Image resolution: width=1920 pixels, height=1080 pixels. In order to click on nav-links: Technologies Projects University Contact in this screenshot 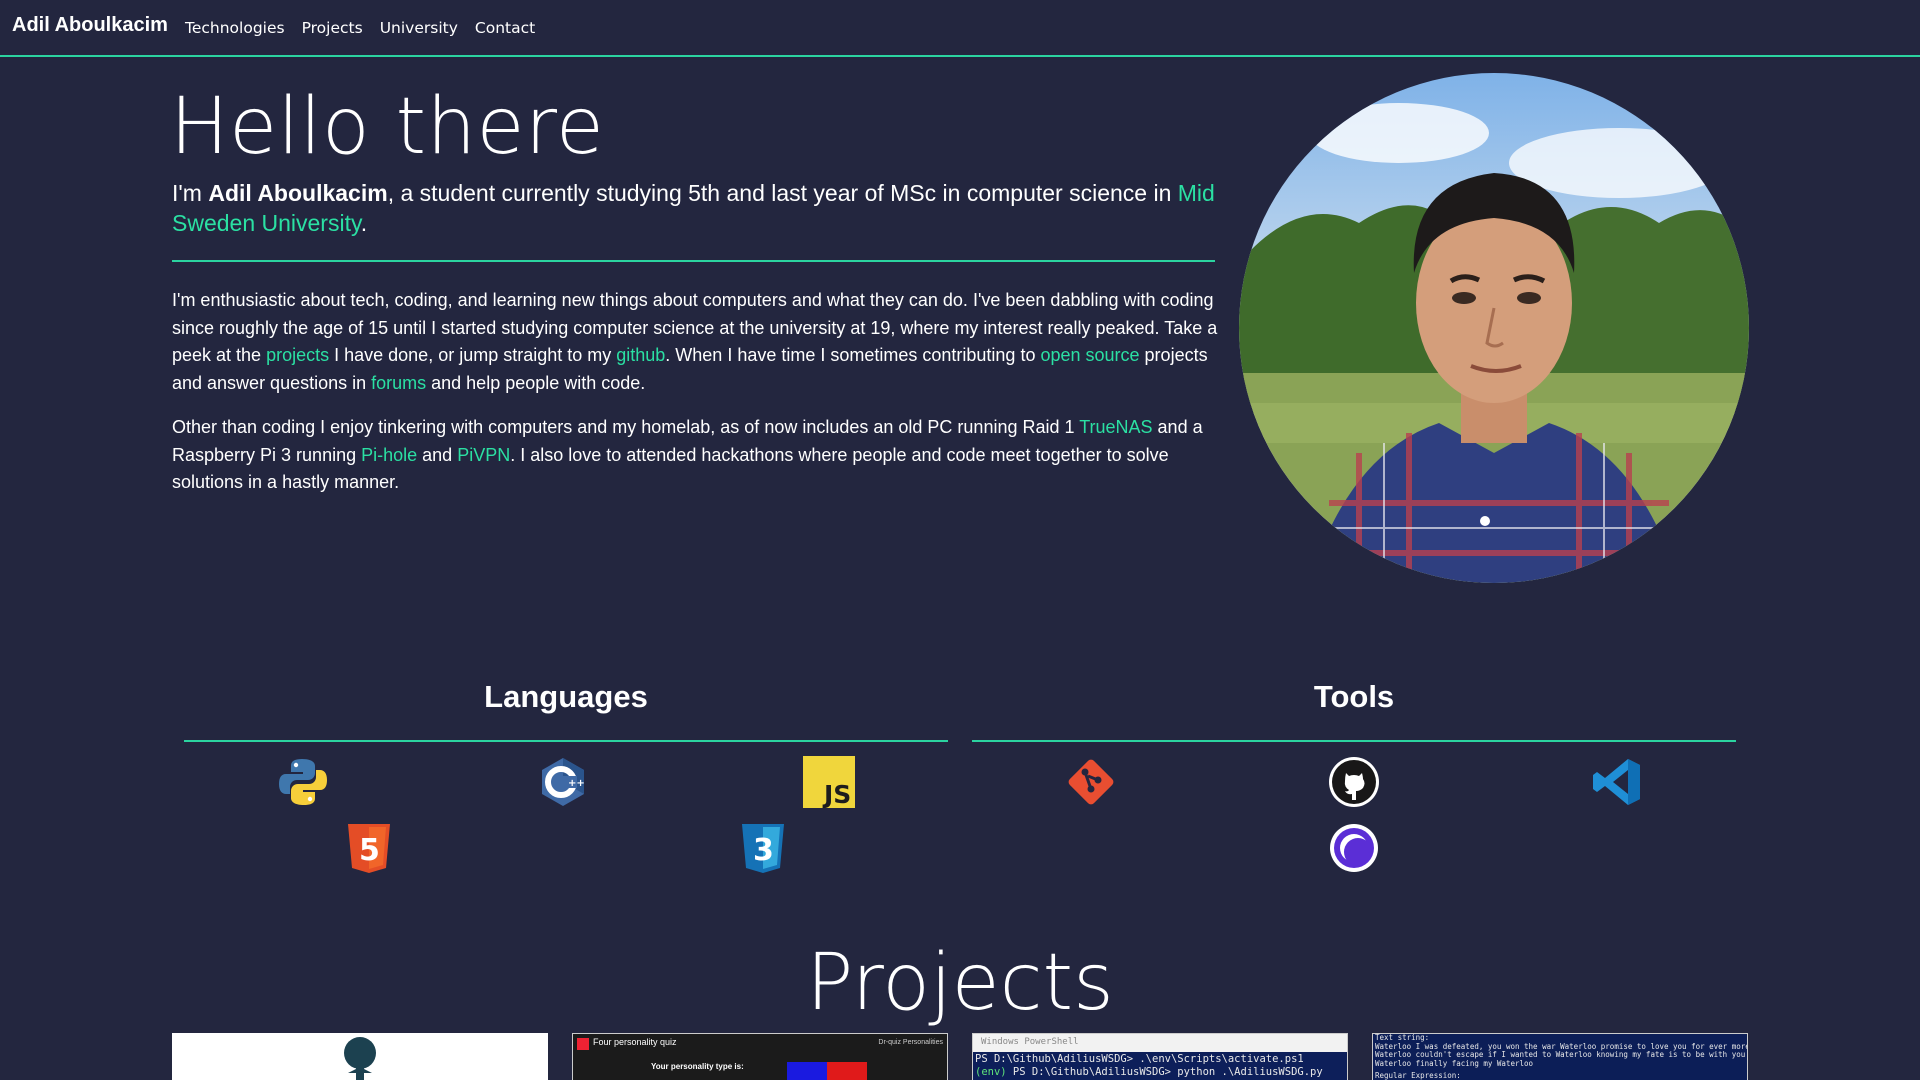, I will do `click(360, 28)`.